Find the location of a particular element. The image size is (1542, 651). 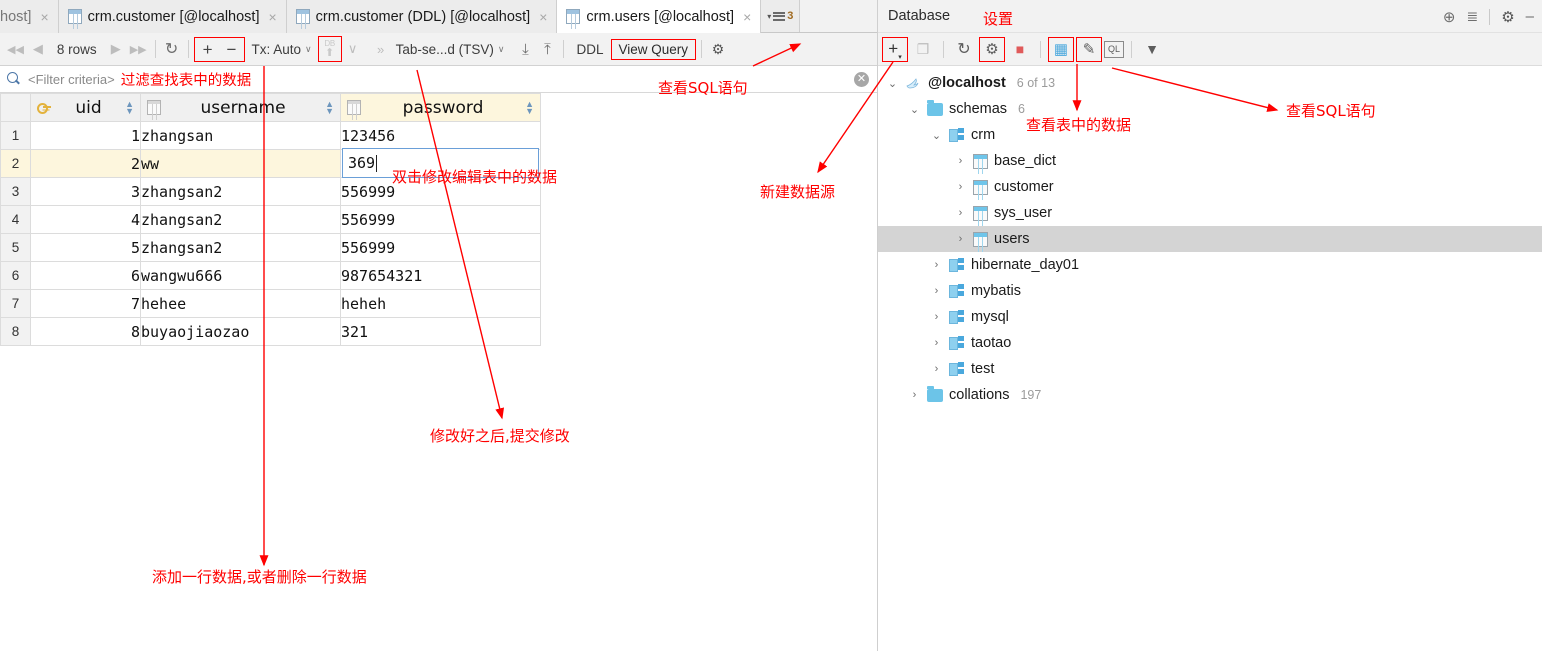

tab-crm-users: crm.users [@localhost] × is located at coordinates (659, 16).